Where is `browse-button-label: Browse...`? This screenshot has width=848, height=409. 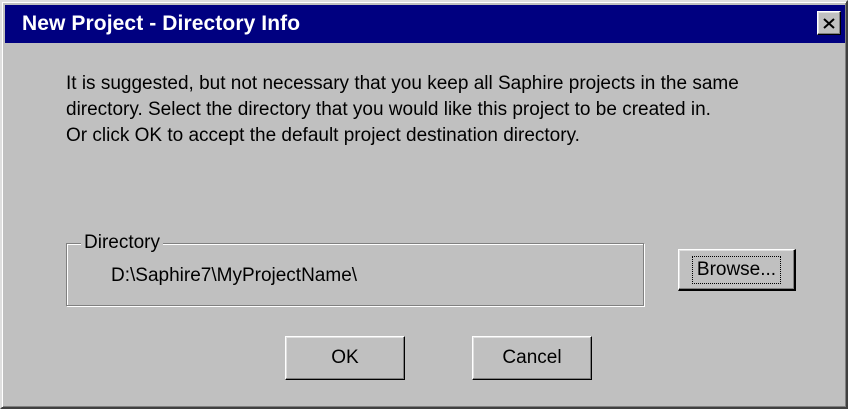
browse-button-label: Browse... is located at coordinates (736, 269).